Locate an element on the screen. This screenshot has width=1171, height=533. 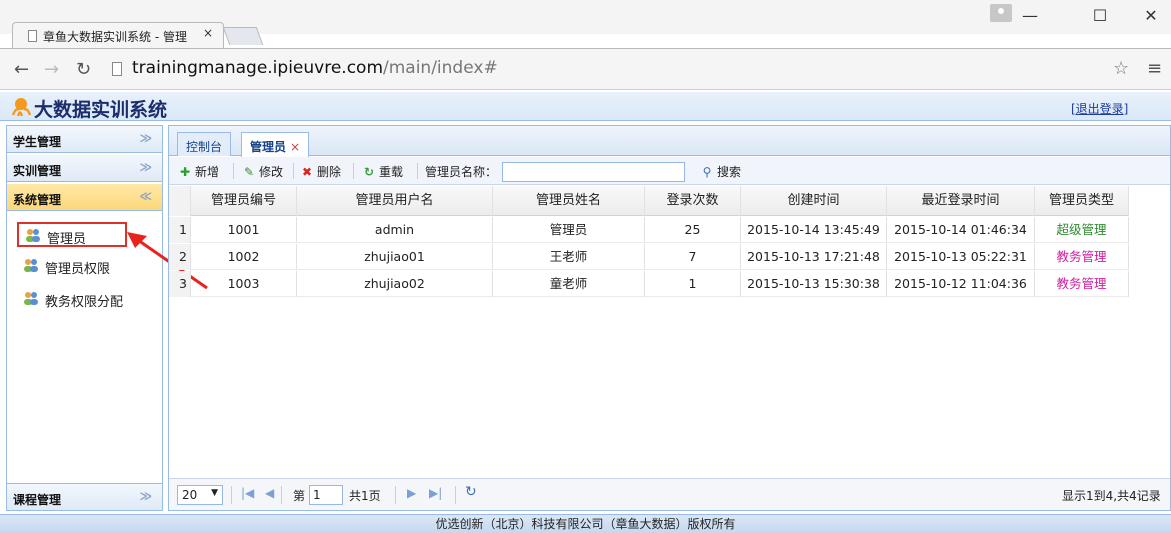
column-header: 管理员编号 is located at coordinates (244, 201).